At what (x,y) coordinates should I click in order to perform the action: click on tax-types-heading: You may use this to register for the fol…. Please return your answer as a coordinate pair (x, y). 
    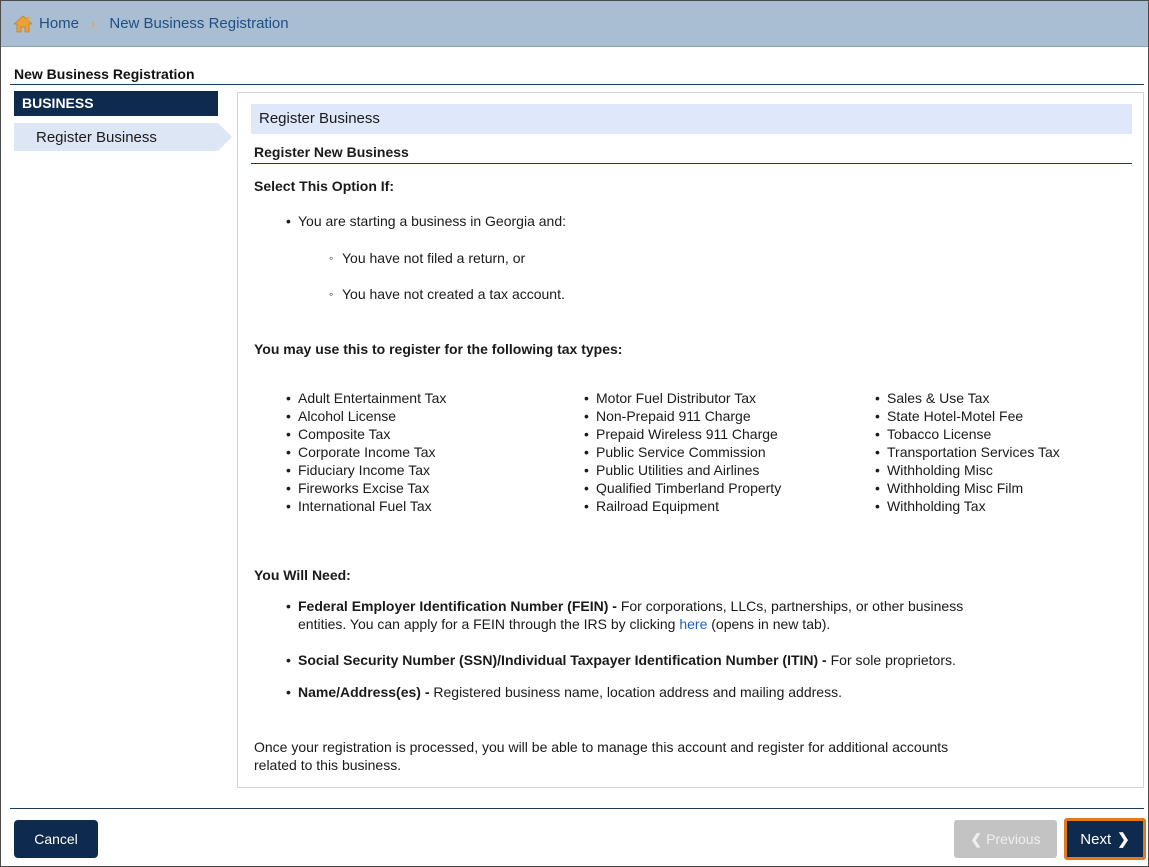
    Looking at the image, I should click on (438, 349).